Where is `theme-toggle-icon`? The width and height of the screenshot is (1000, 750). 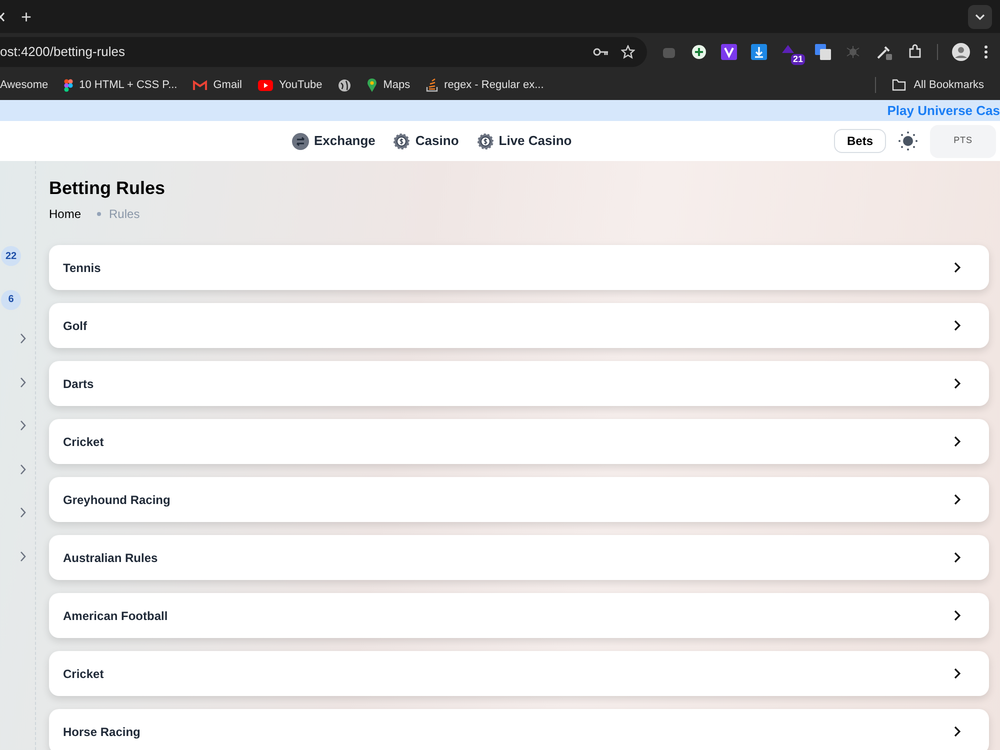 theme-toggle-icon is located at coordinates (908, 141).